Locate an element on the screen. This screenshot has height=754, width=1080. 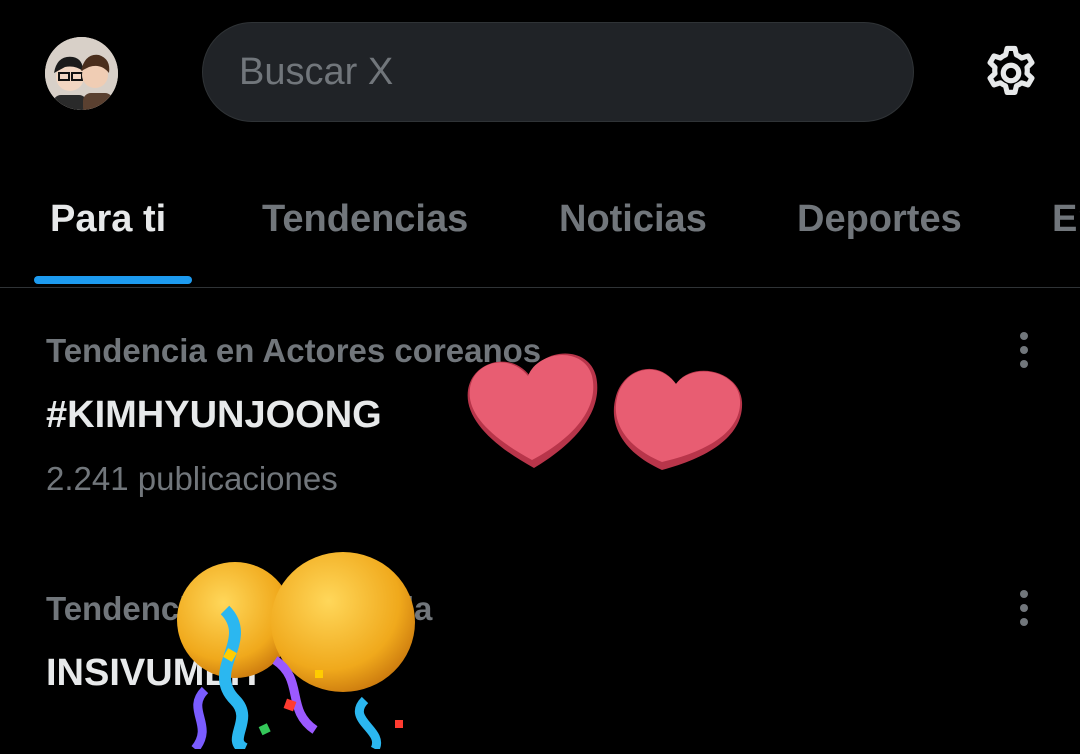
gear-icon is located at coordinates (1011, 73).